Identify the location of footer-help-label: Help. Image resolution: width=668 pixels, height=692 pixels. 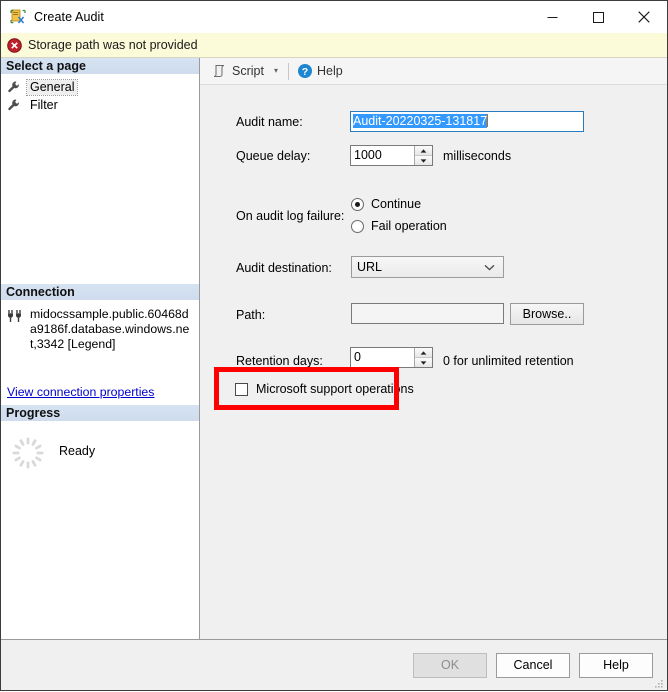
(616, 665).